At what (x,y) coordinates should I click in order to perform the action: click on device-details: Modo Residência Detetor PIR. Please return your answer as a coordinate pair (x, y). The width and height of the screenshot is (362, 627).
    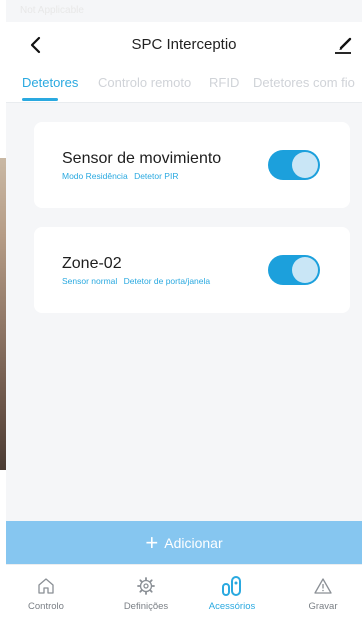
    Looking at the image, I should click on (122, 176).